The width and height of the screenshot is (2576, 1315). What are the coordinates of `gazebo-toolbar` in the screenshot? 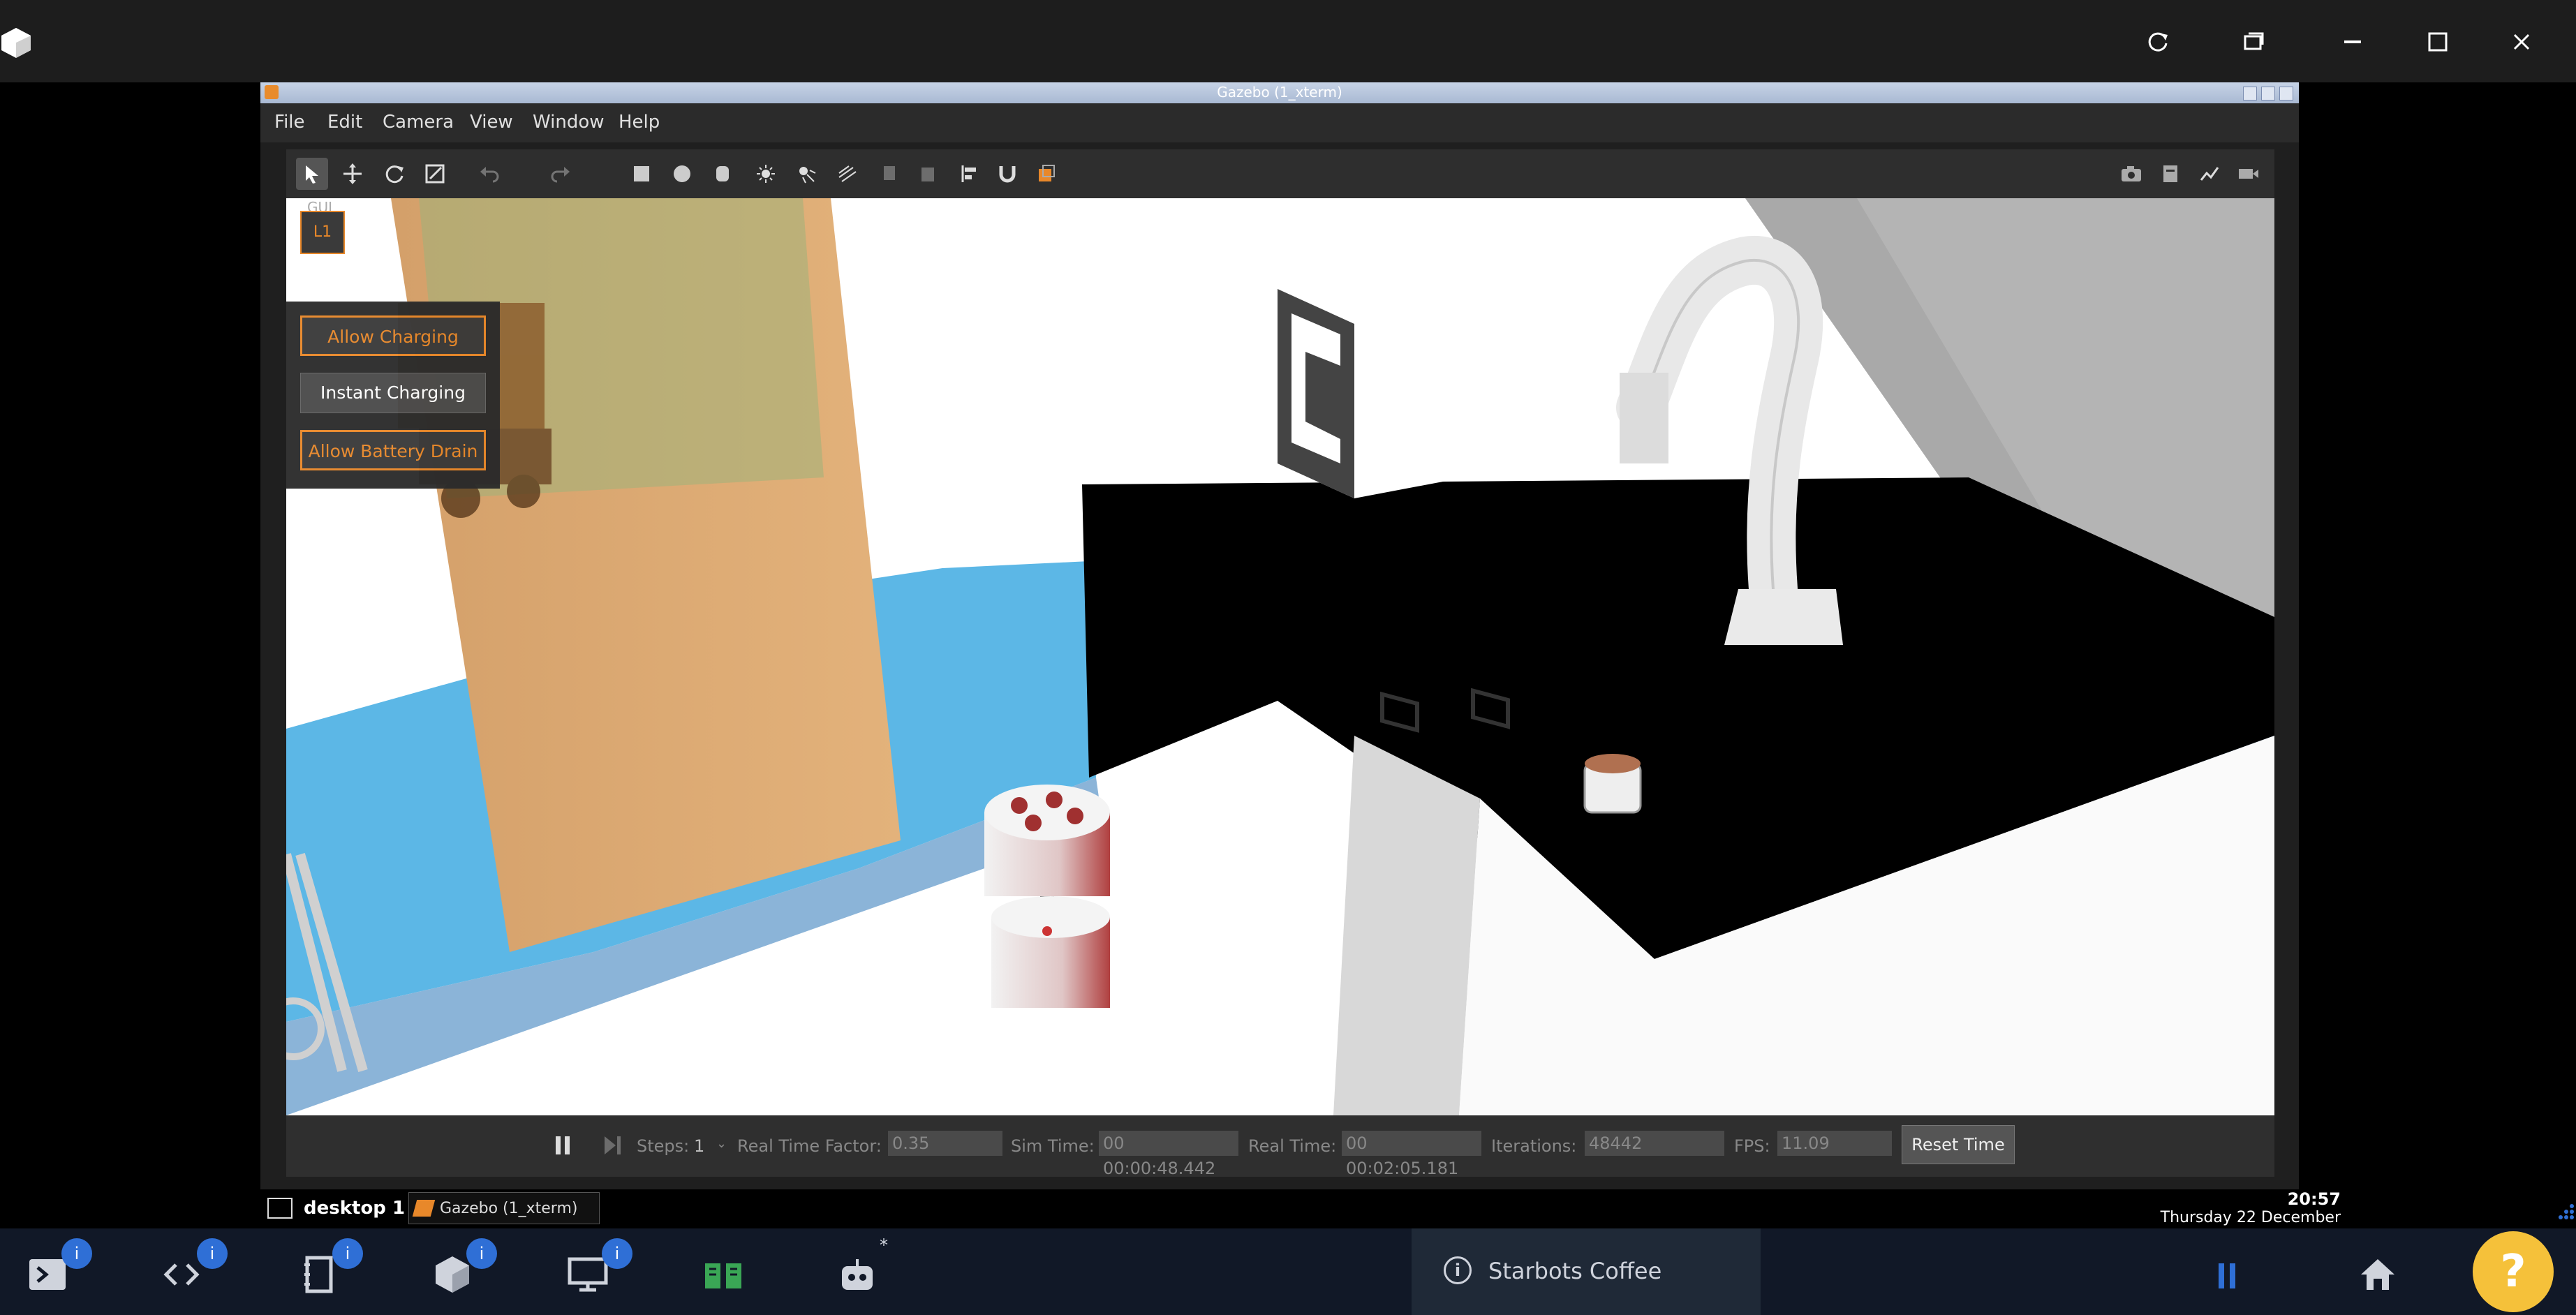 It's located at (1280, 174).